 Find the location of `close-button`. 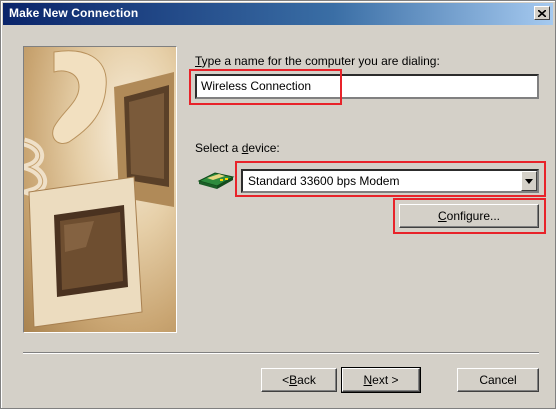

close-button is located at coordinates (542, 13).